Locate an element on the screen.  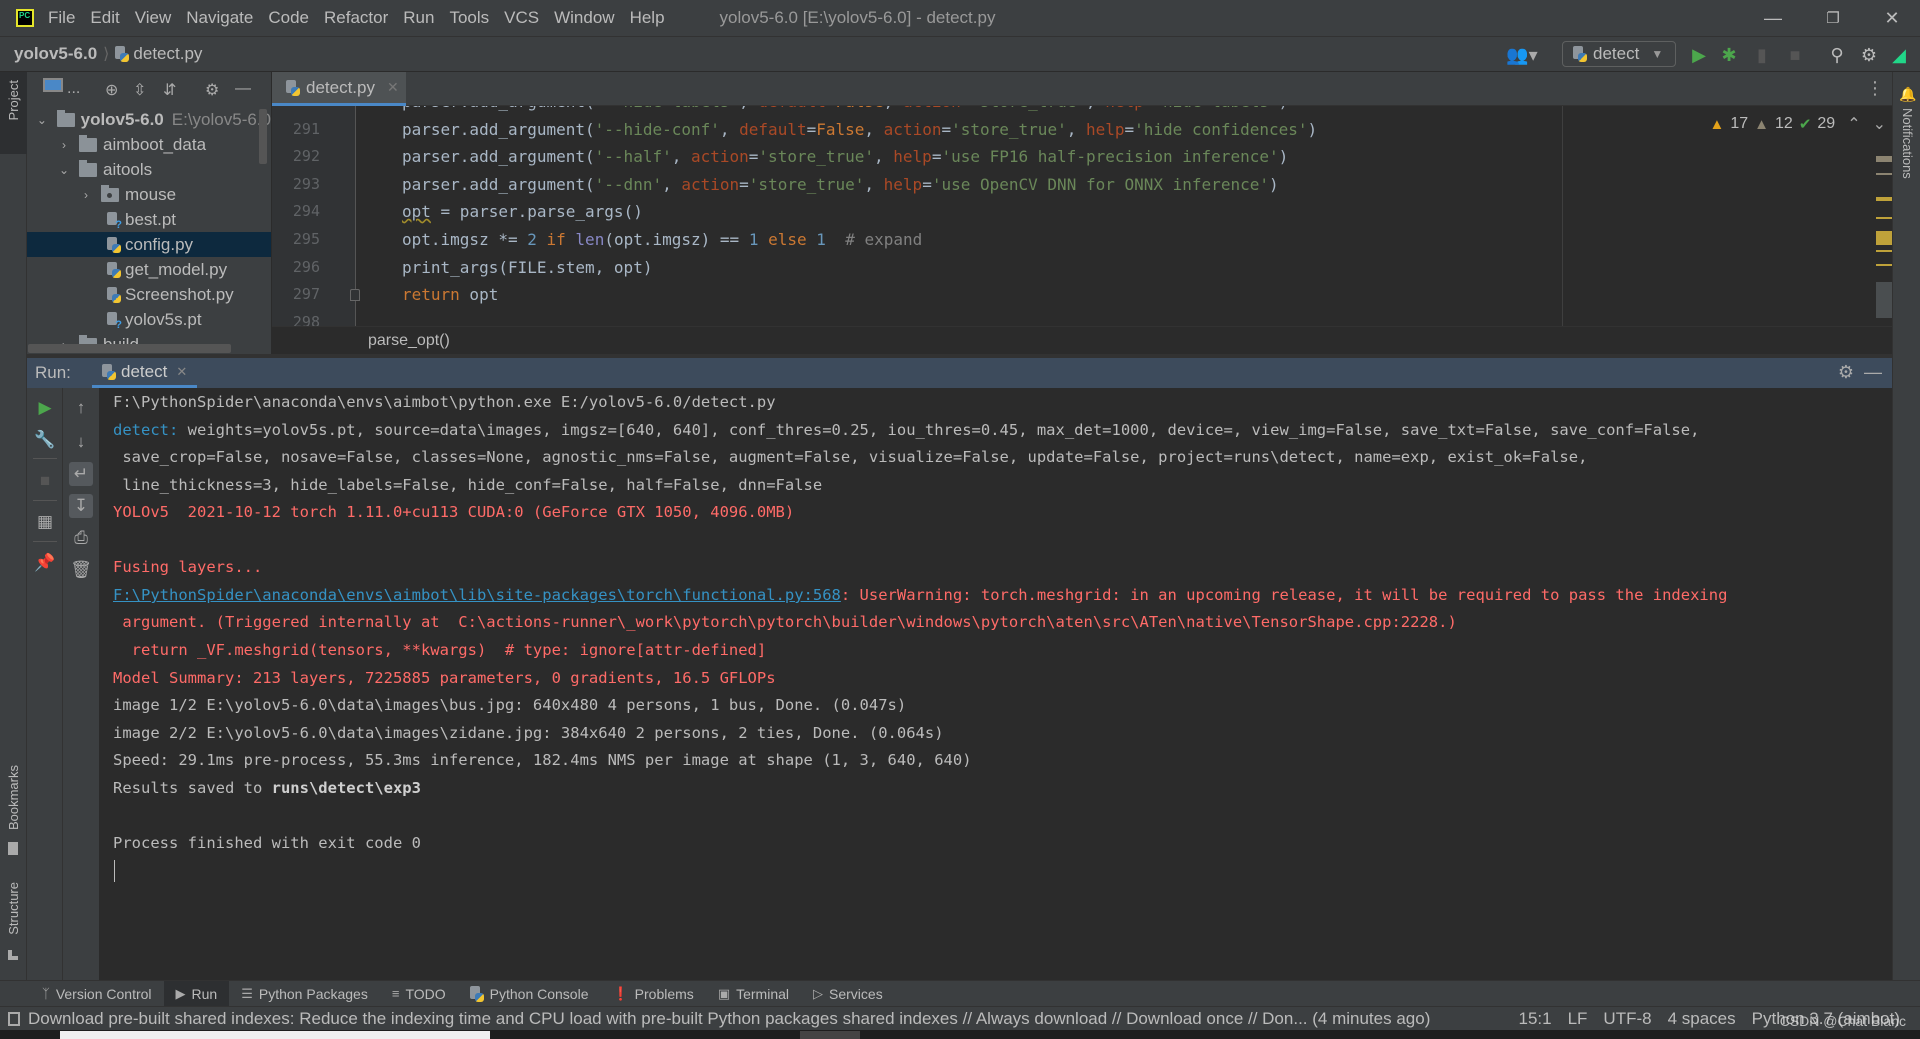
clear-trash-icon: 🗑 is located at coordinates (81, 570).